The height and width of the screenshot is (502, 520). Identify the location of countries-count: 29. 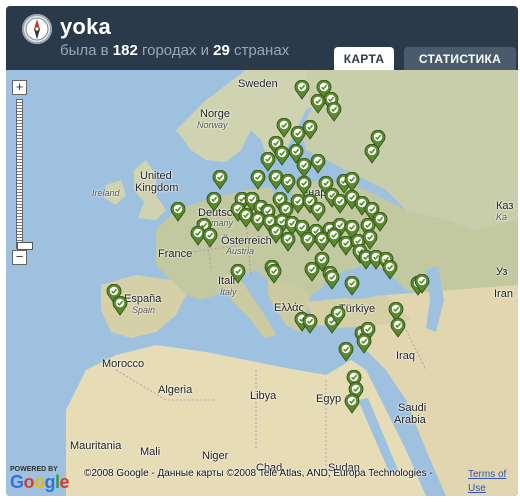
(221, 50).